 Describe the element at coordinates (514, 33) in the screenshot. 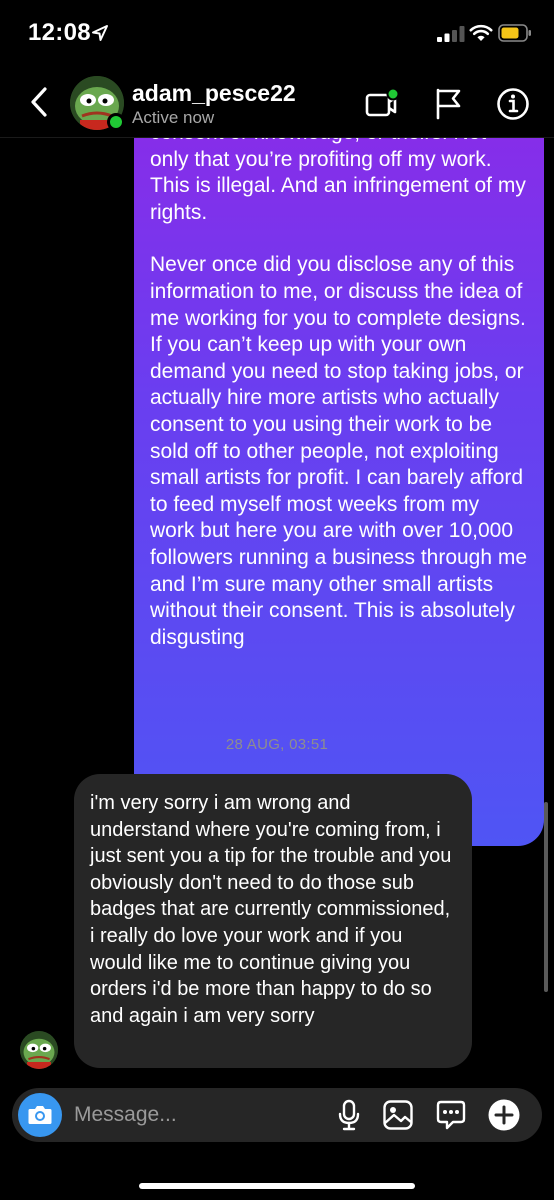

I see `battery-icon` at that location.